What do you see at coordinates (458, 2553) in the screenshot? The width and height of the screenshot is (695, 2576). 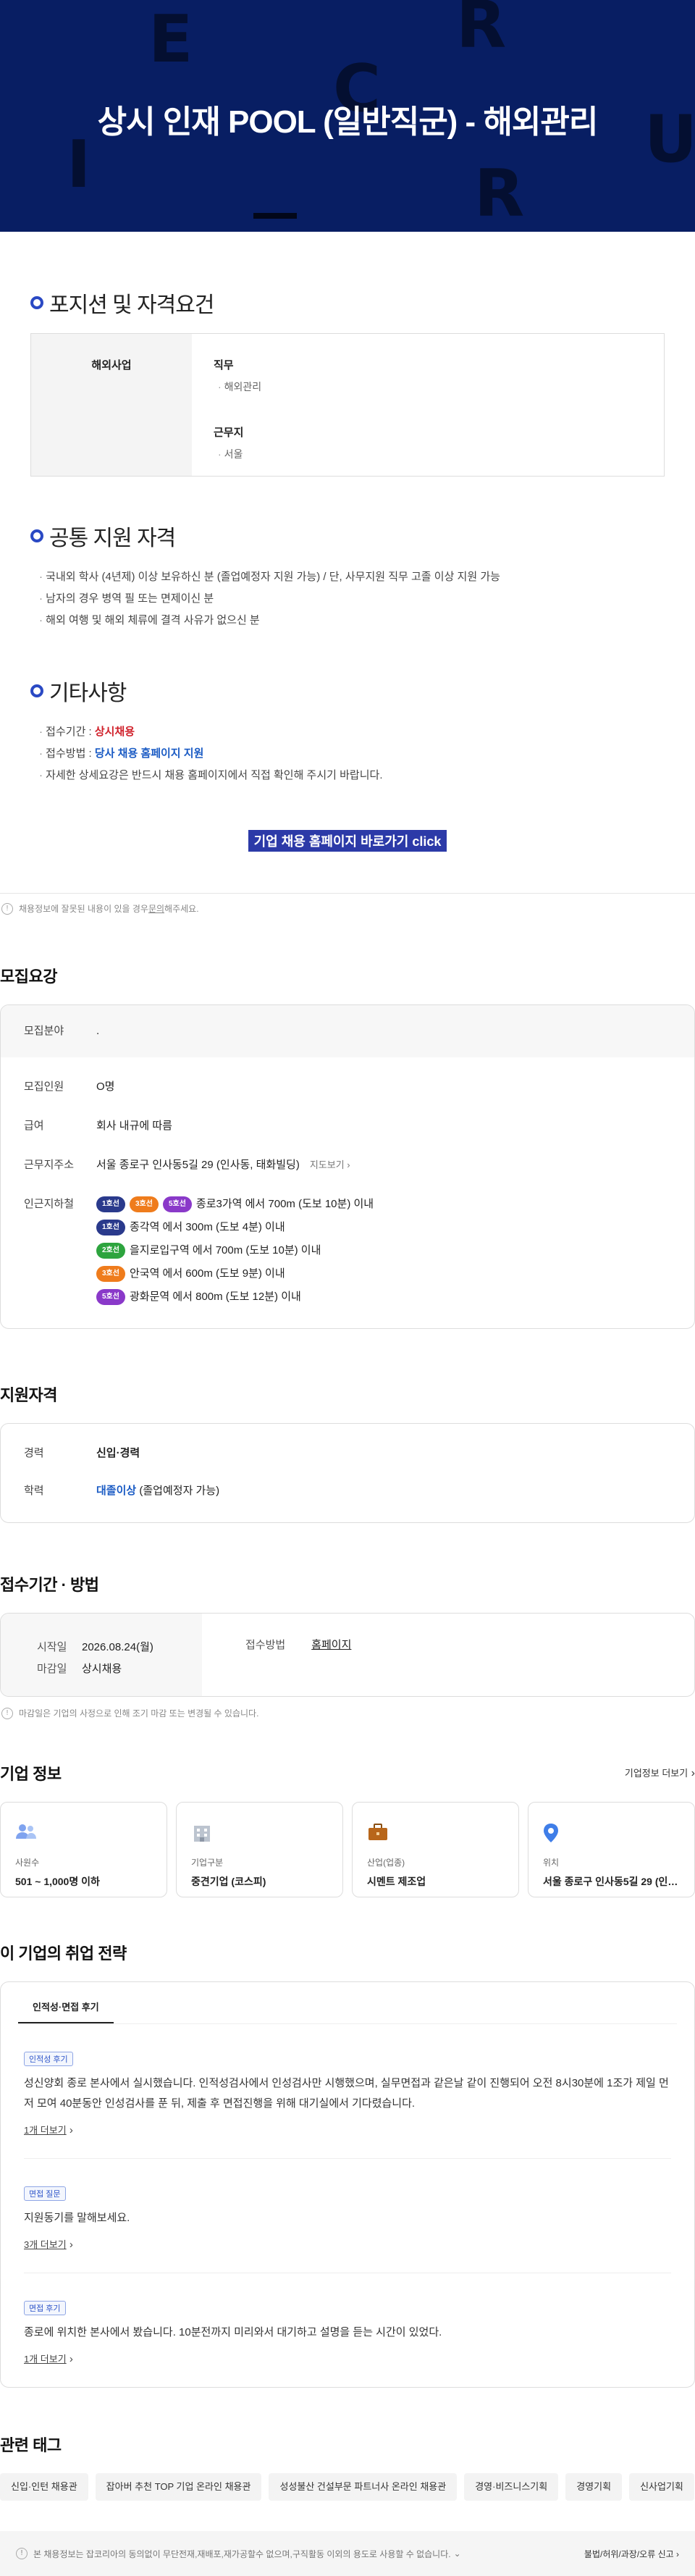 I see `chevron-down-icon: ⌄` at bounding box center [458, 2553].